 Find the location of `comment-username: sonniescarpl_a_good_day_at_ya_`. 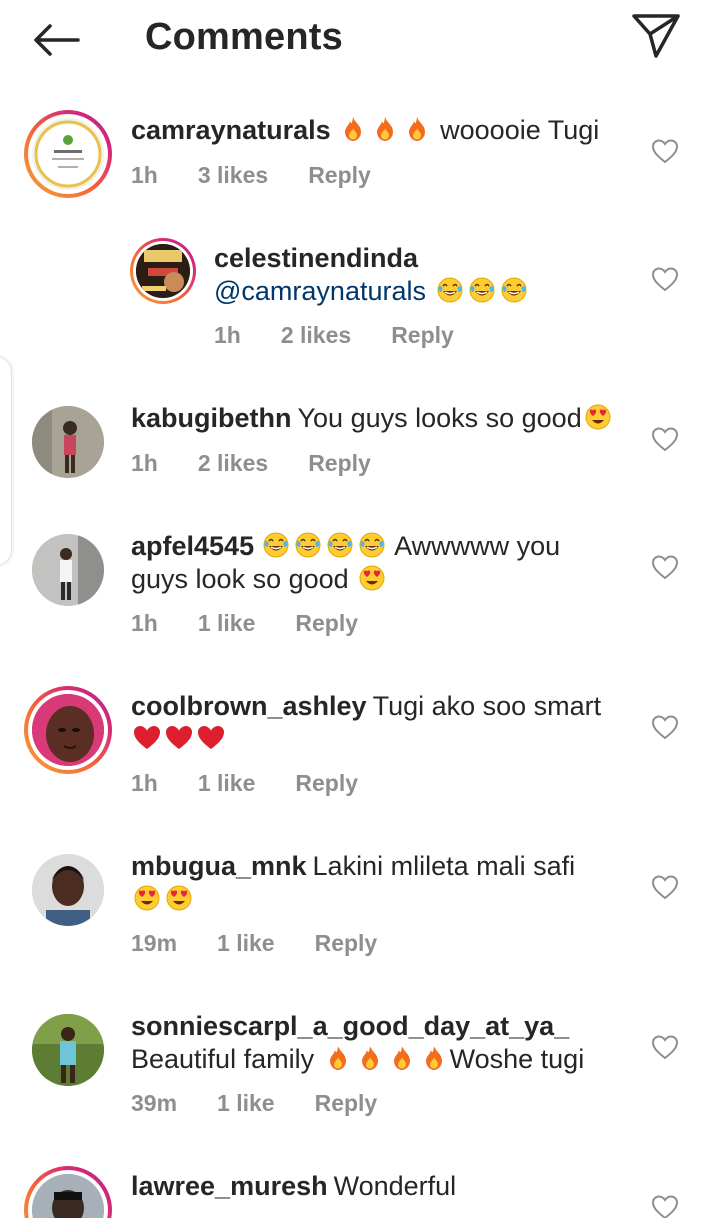

comment-username: sonniescarpl_a_good_day_at_ya_ is located at coordinates (350, 1026).